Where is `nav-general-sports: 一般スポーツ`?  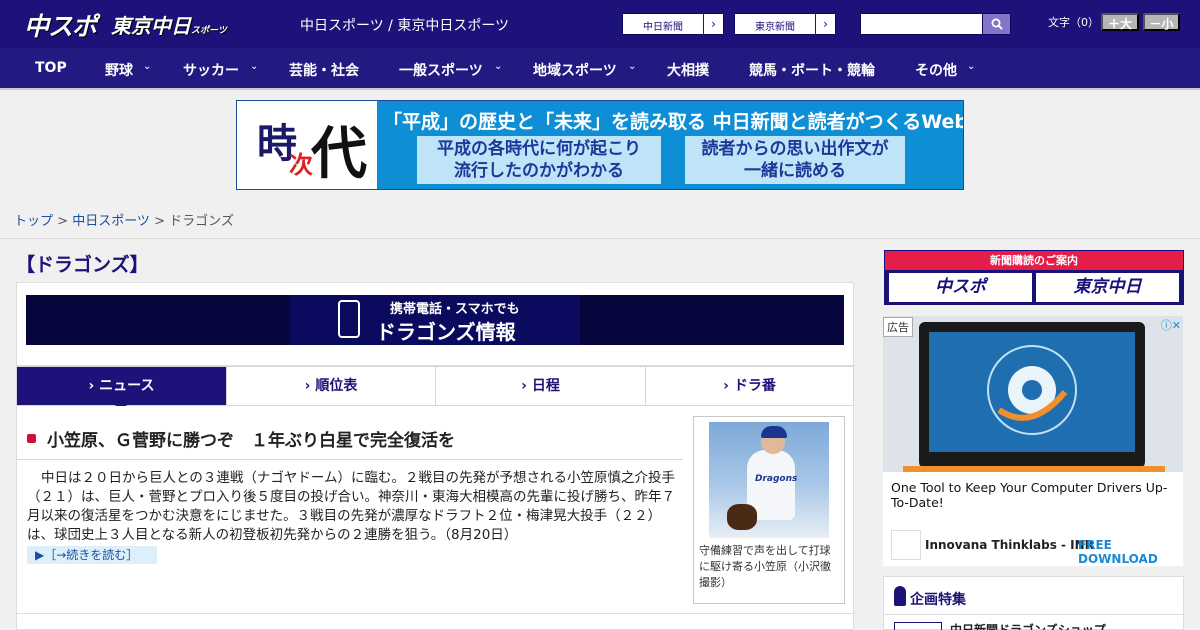 nav-general-sports: 一般スポーツ is located at coordinates (441, 70).